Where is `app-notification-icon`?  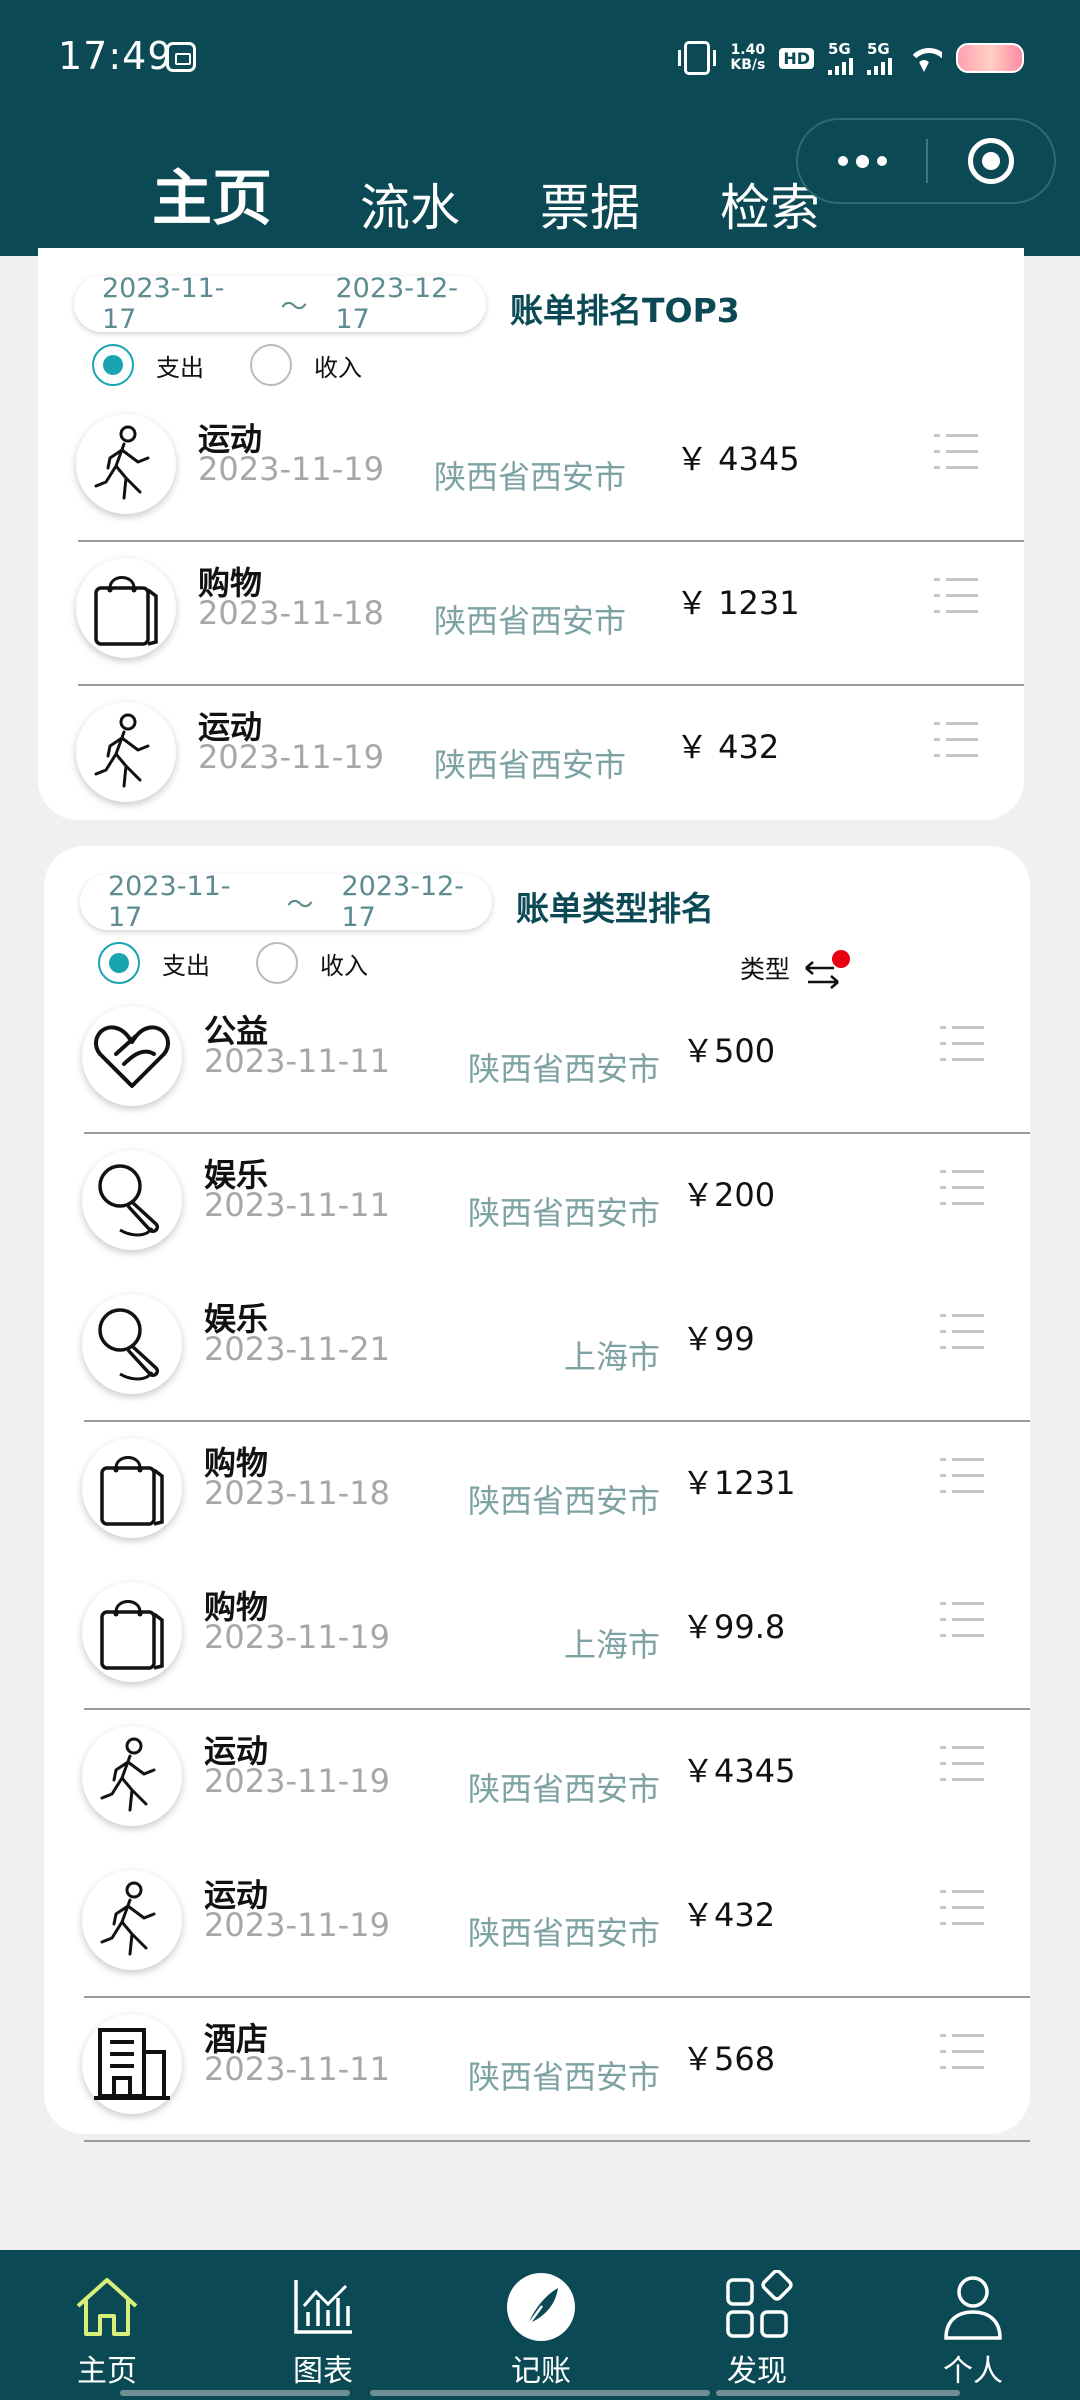
app-notification-icon is located at coordinates (181, 57).